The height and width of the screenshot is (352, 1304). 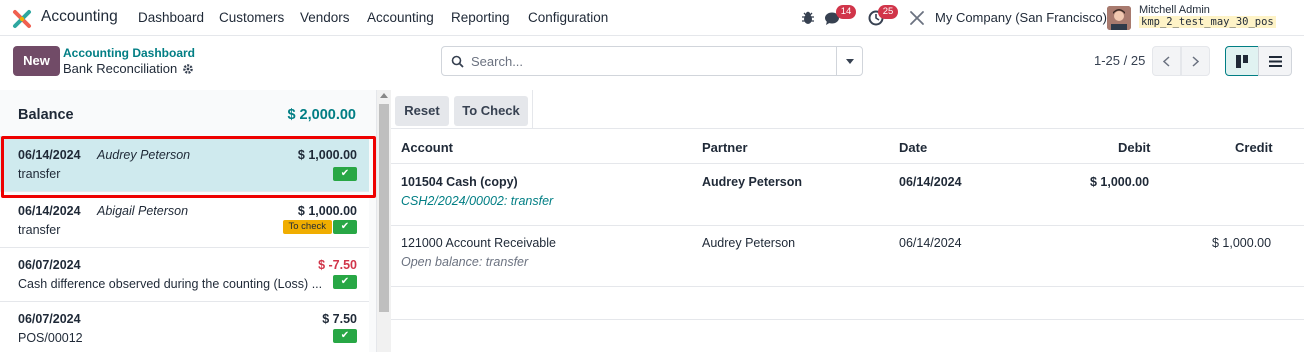 I want to click on breadcrumb-current: Bank Reconciliation, so click(x=120, y=68).